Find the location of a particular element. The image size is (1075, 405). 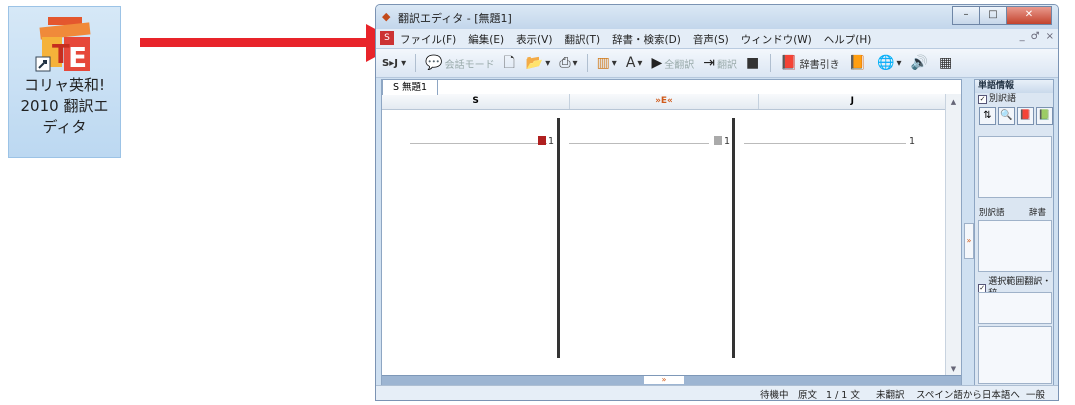

search-icon: 🔍 is located at coordinates (1006, 116).